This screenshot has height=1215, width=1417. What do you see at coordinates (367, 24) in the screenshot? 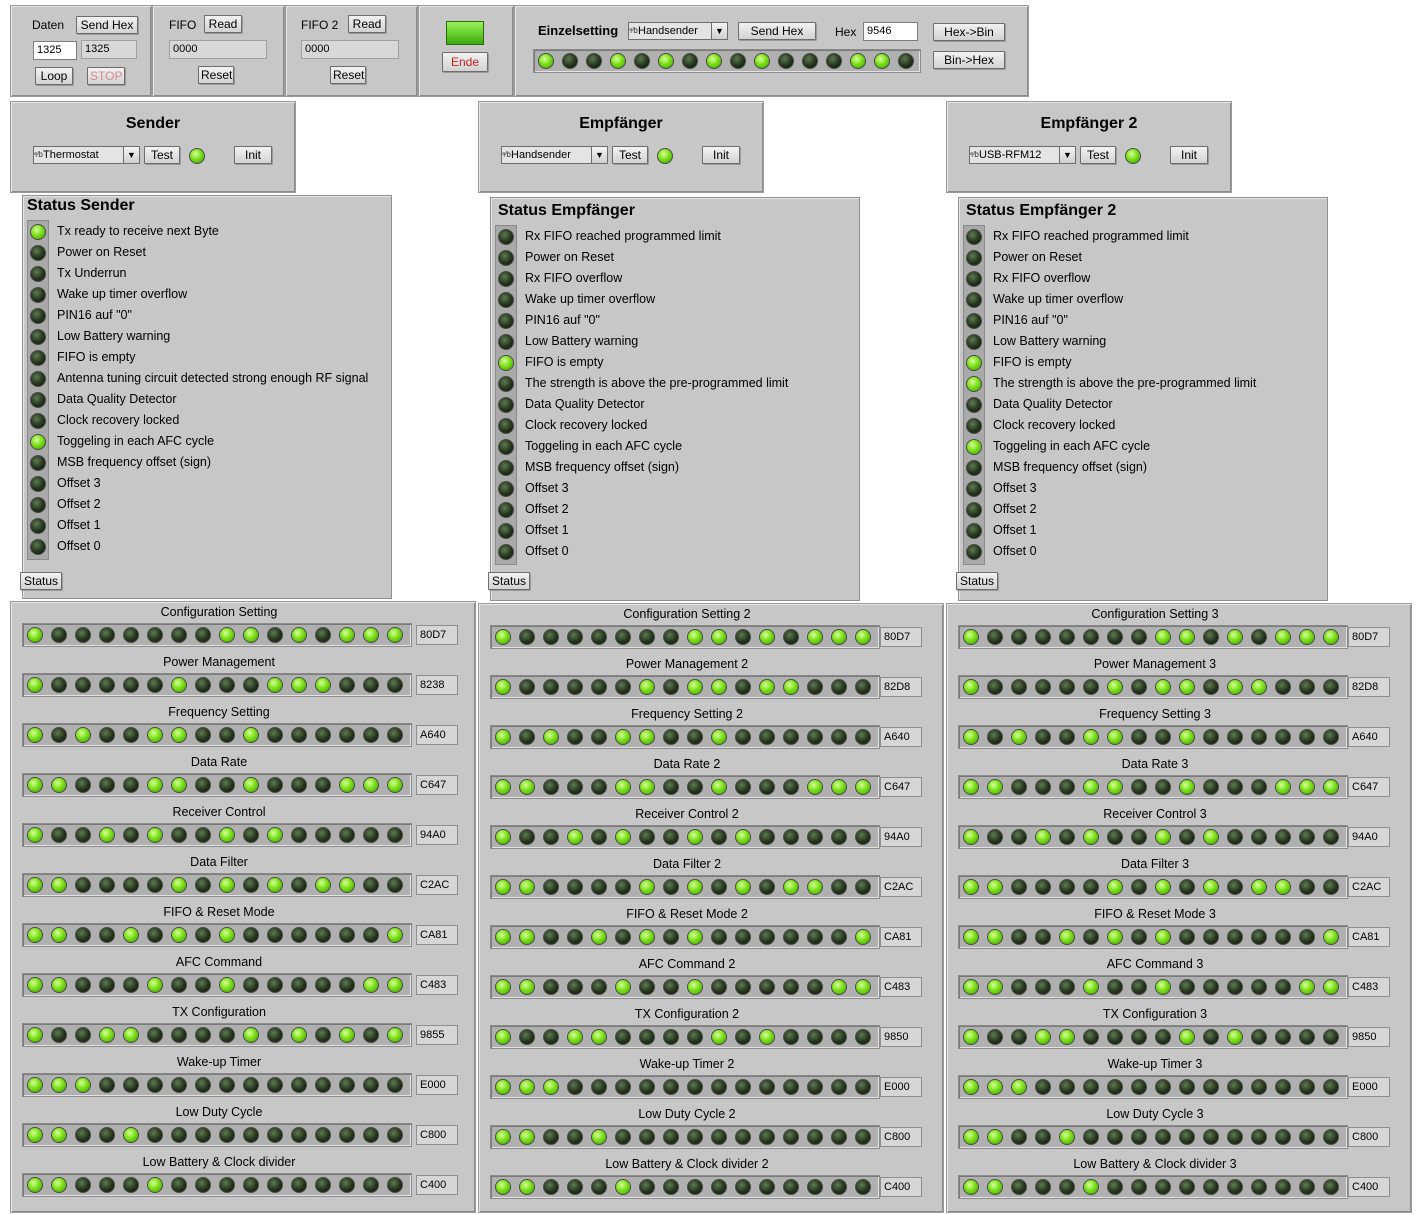
I see `fifo2-read-button: Read` at bounding box center [367, 24].